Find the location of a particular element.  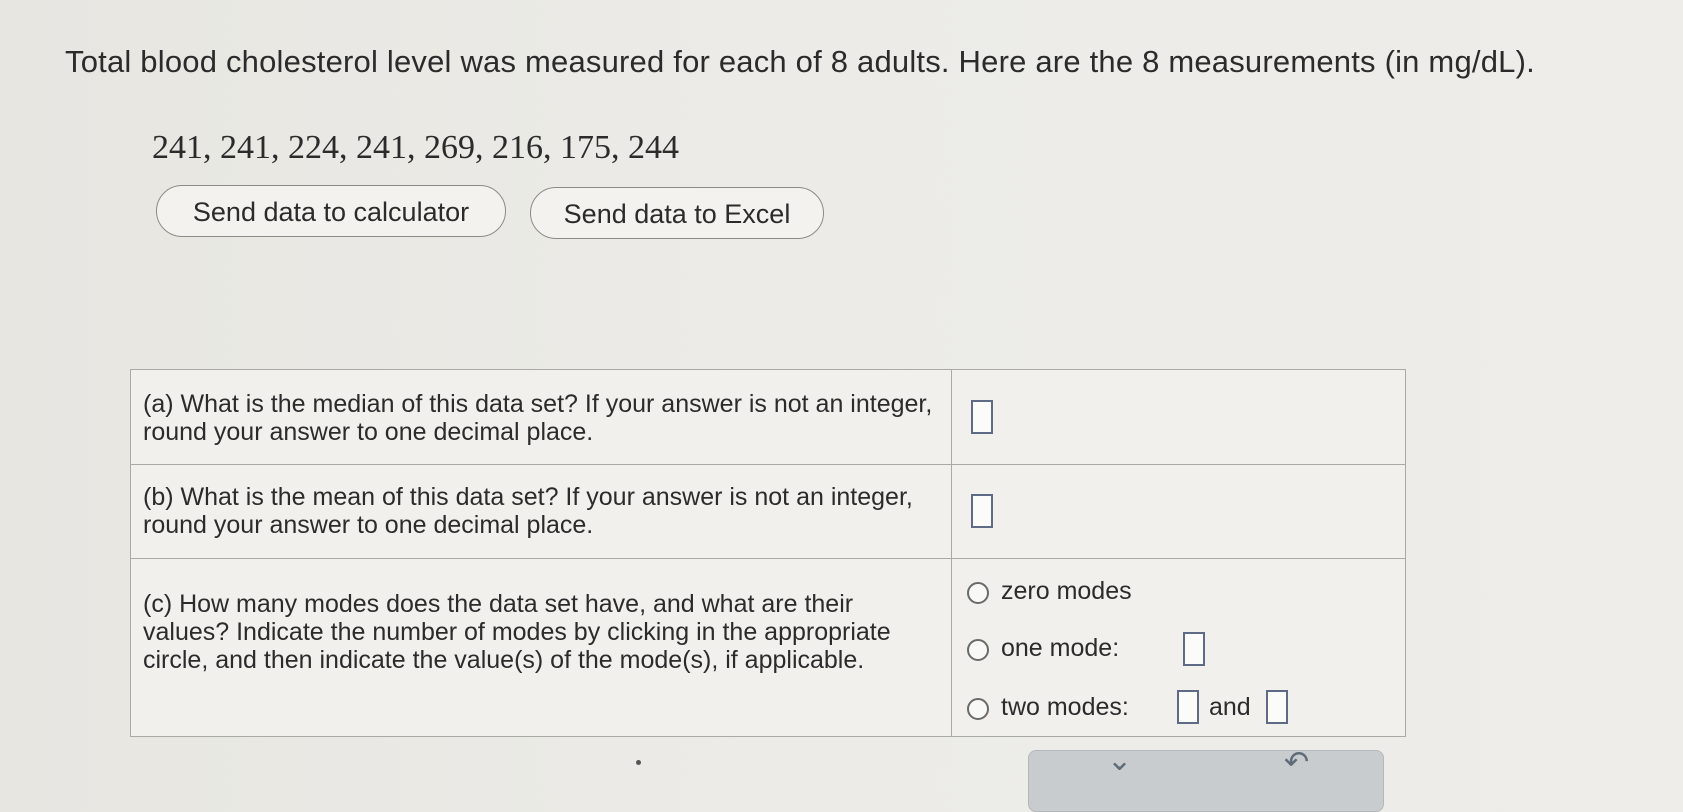

one-mode-value-input is located at coordinates (1194, 649).